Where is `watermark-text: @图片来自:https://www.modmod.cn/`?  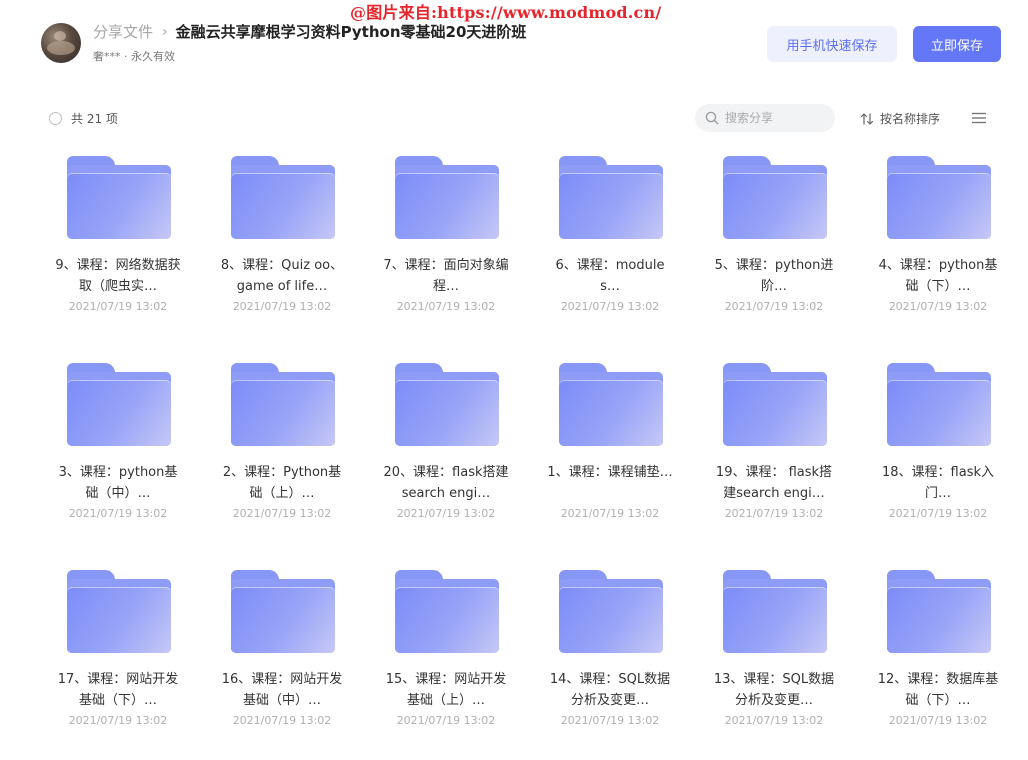
watermark-text: @图片来自:https://www.modmod.cn/ is located at coordinates (506, 12).